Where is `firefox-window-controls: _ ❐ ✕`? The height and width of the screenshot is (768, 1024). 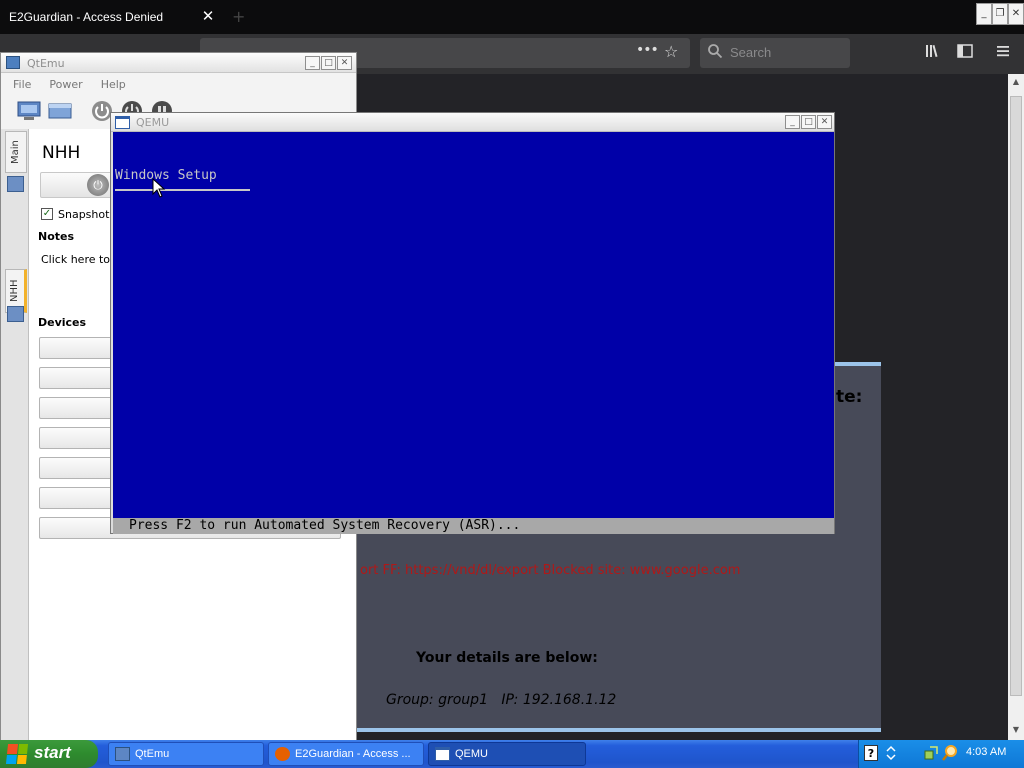
firefox-window-controls: _ ❐ ✕ is located at coordinates (1000, 16).